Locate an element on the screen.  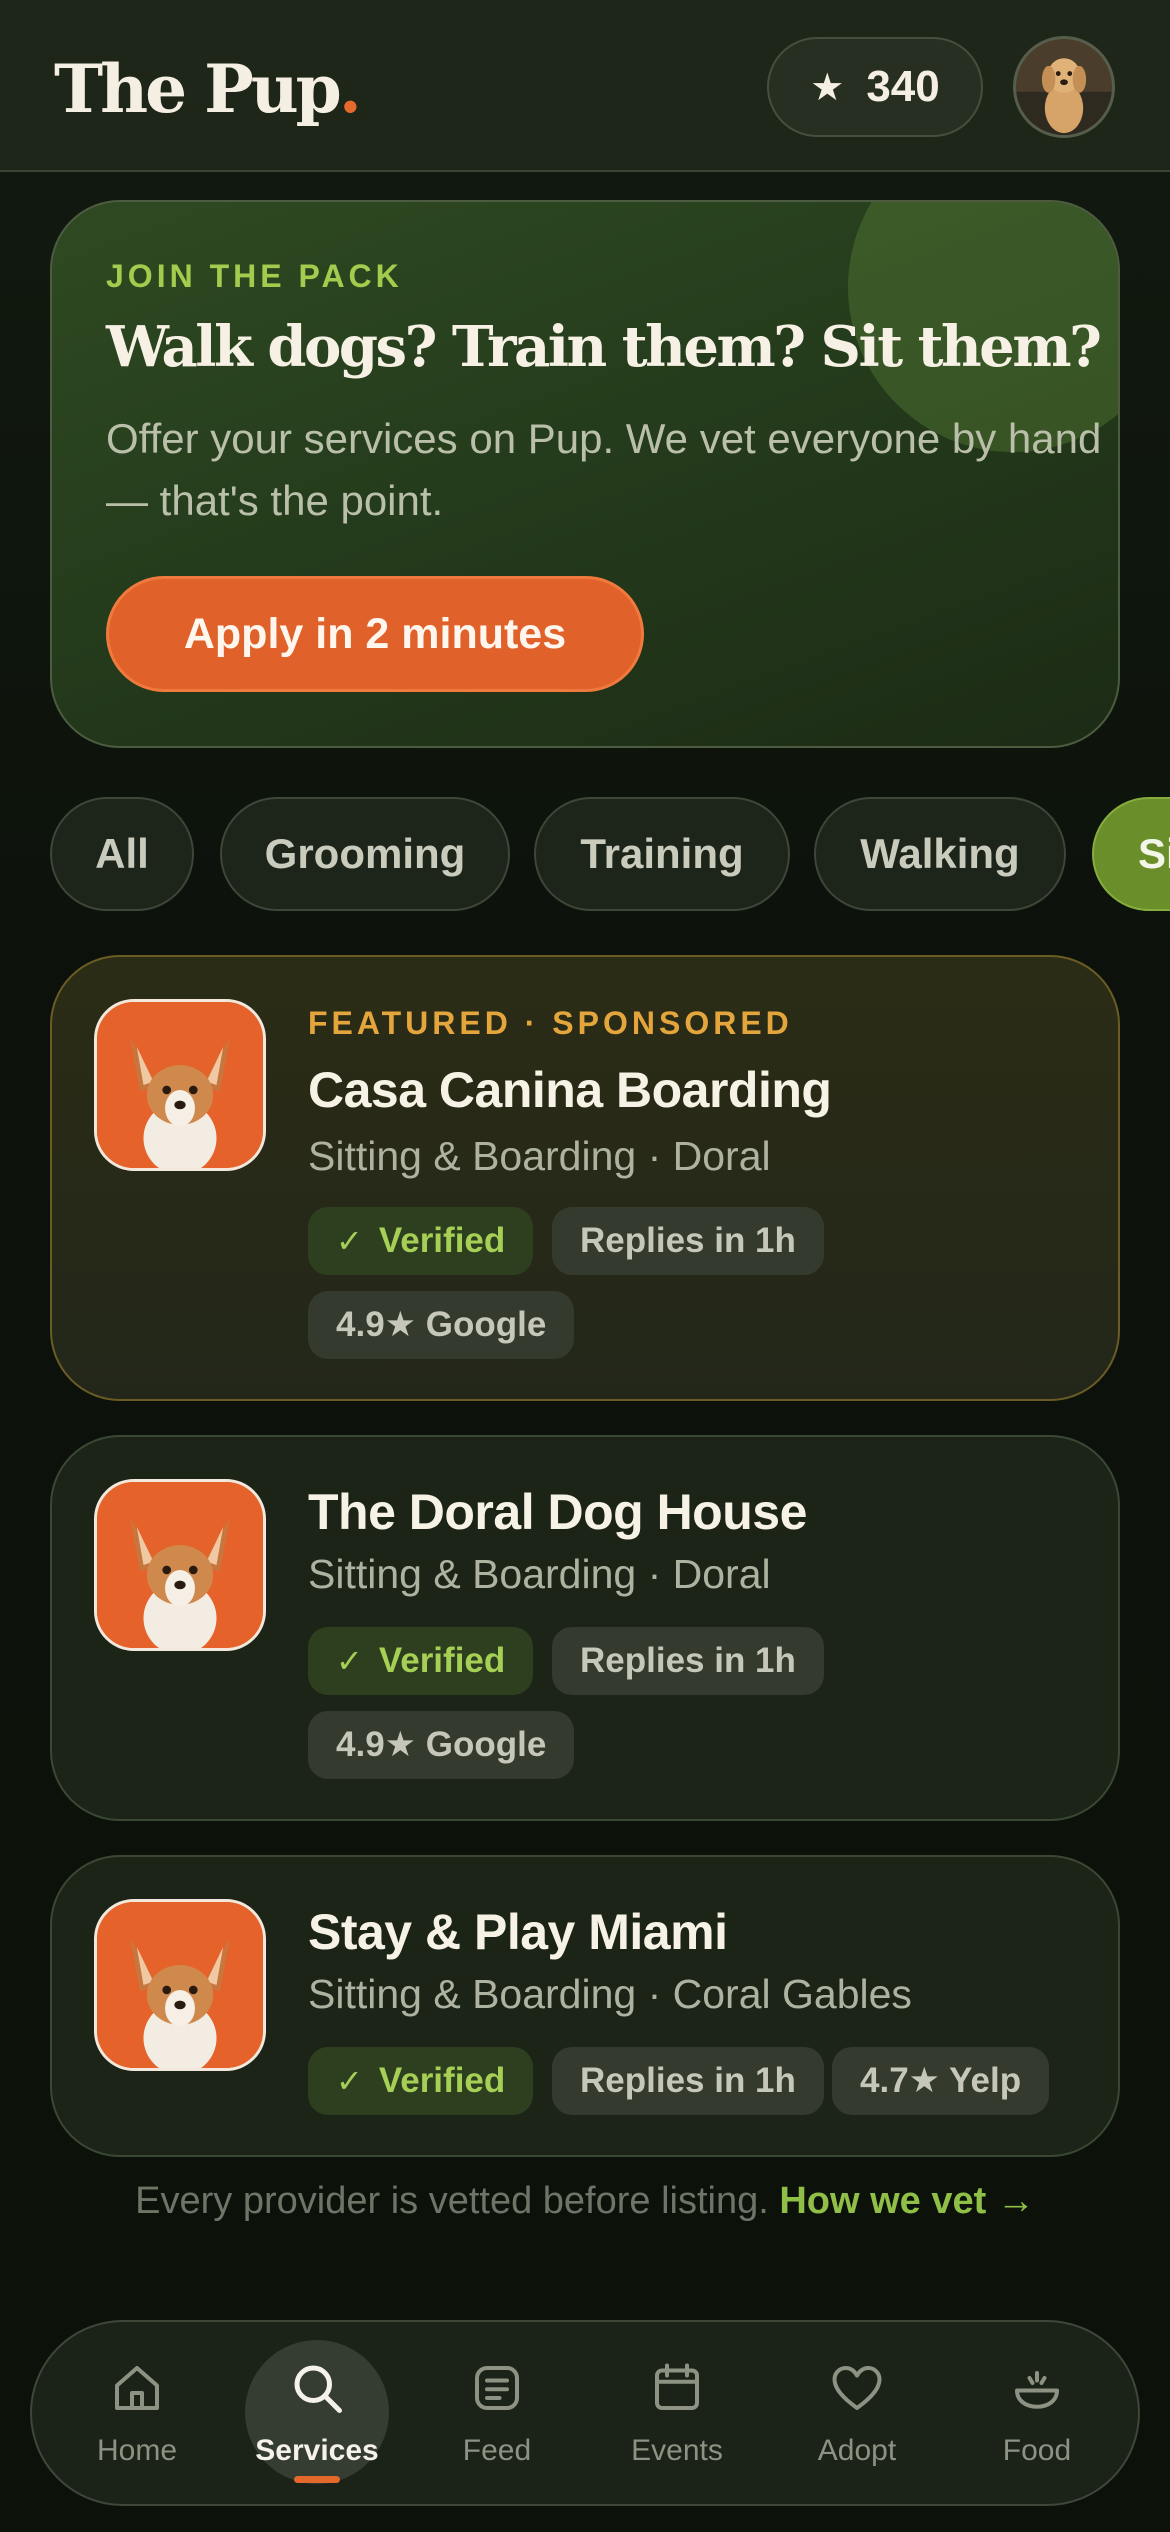
nav-item-food: Food is located at coordinates (1037, 2415).